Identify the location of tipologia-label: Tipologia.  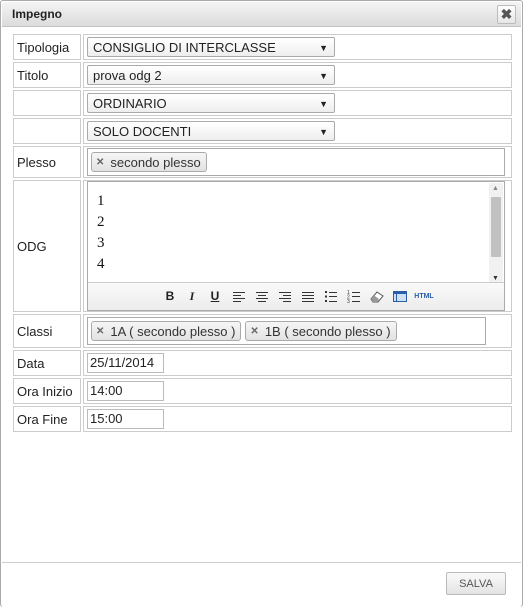
(47, 47).